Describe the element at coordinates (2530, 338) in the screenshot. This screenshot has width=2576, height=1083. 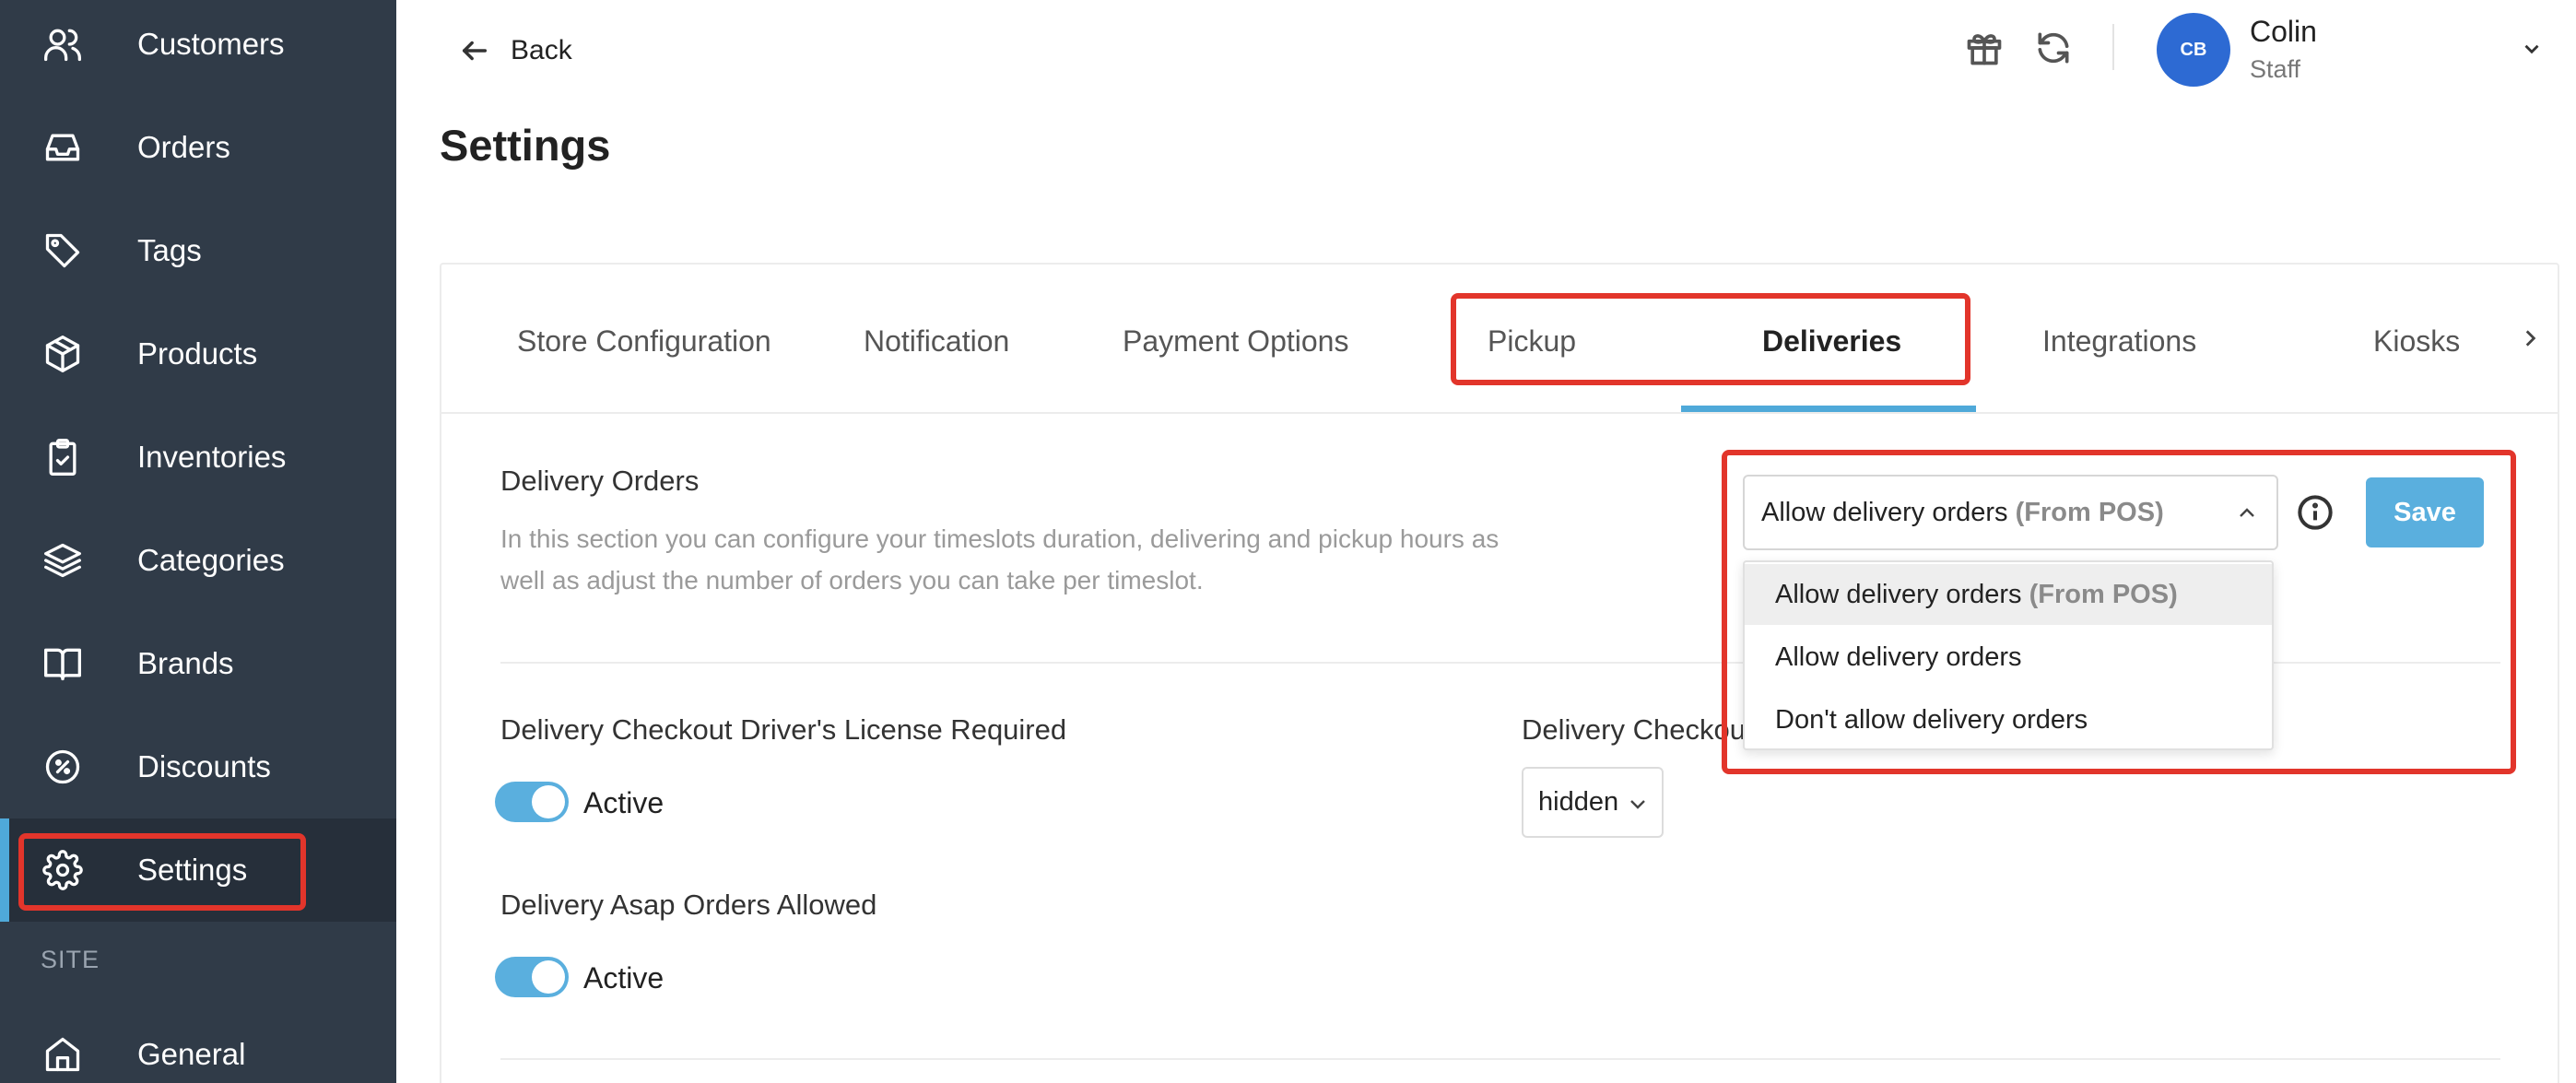
I see `chevron-right-icon` at that location.